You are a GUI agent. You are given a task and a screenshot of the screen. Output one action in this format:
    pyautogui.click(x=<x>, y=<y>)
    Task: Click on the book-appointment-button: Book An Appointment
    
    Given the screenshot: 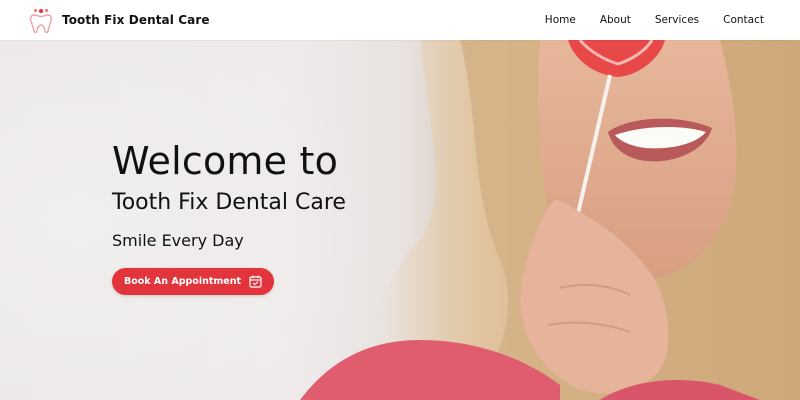 What is the action you would take?
    pyautogui.click(x=193, y=281)
    